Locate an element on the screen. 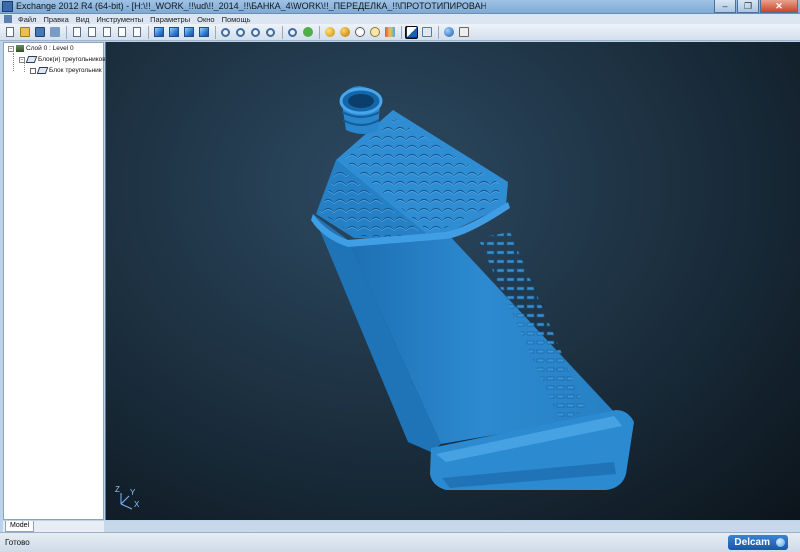  zoom-window-button is located at coordinates (270, 32).